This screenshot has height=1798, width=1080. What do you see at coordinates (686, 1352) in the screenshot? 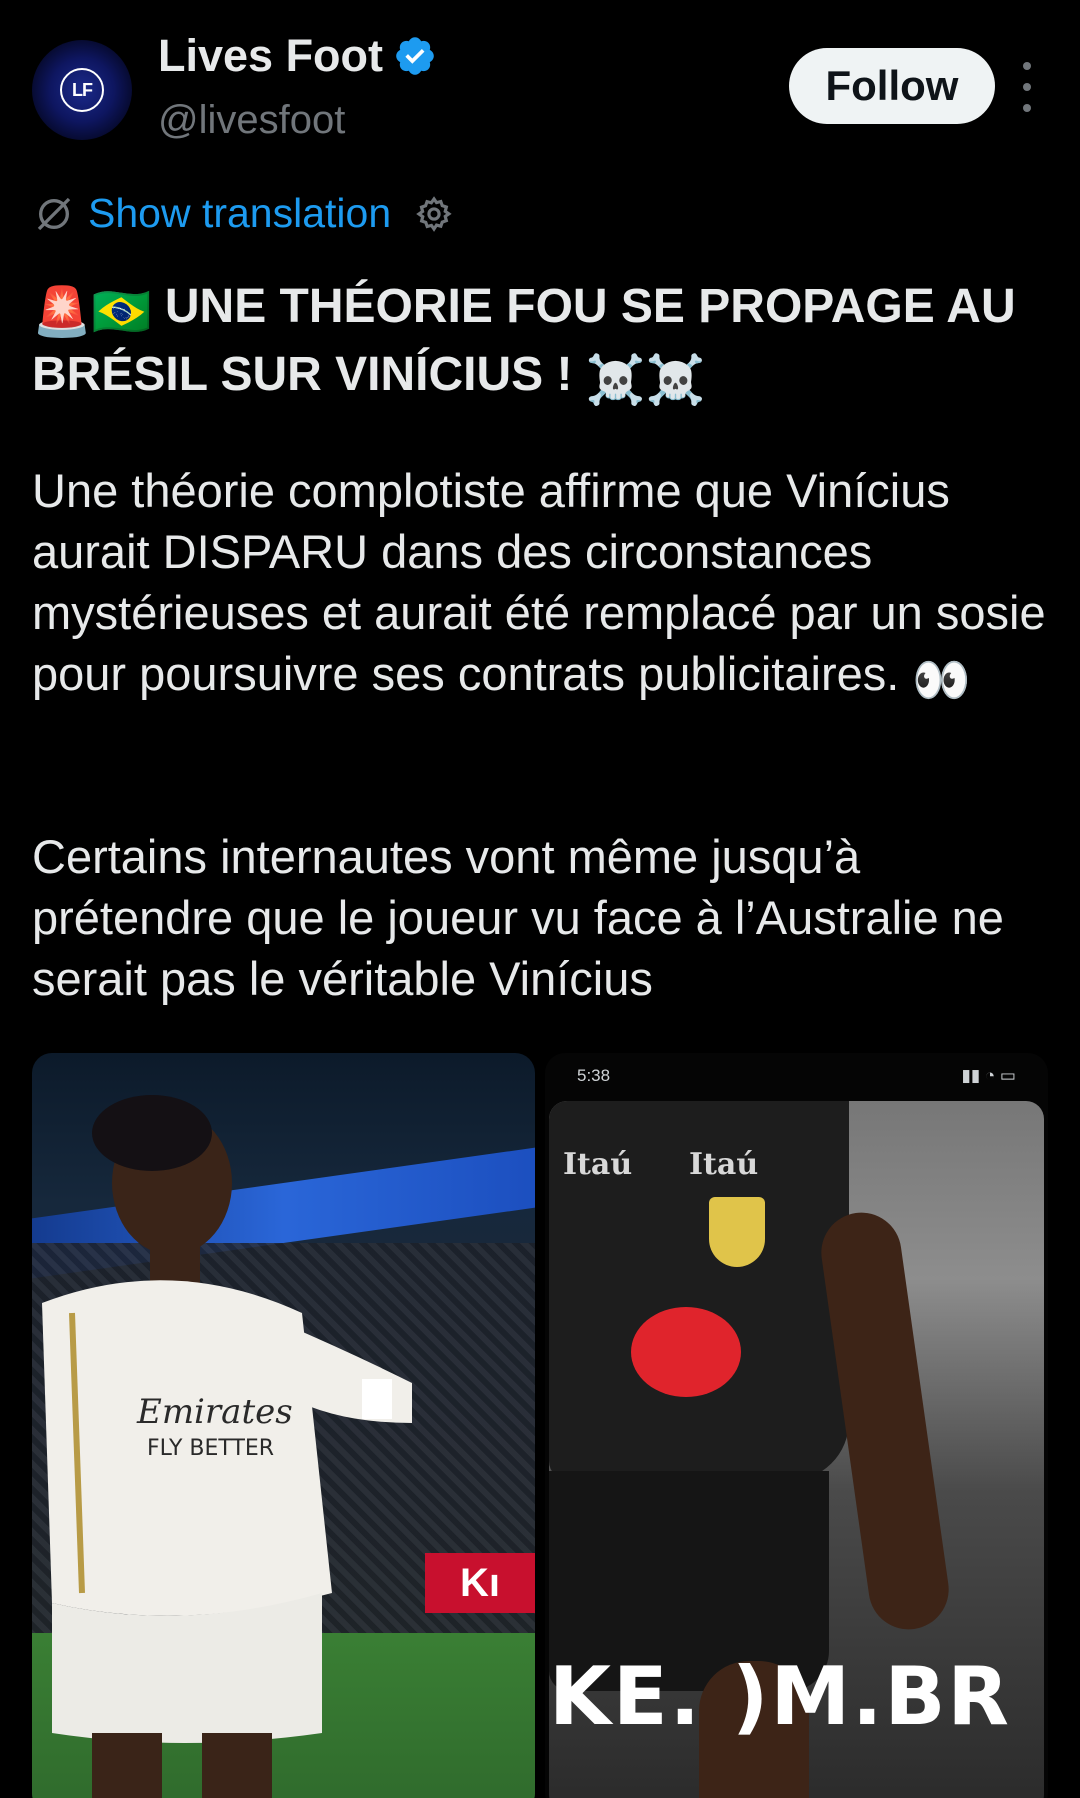
I see `heart-logo` at bounding box center [686, 1352].